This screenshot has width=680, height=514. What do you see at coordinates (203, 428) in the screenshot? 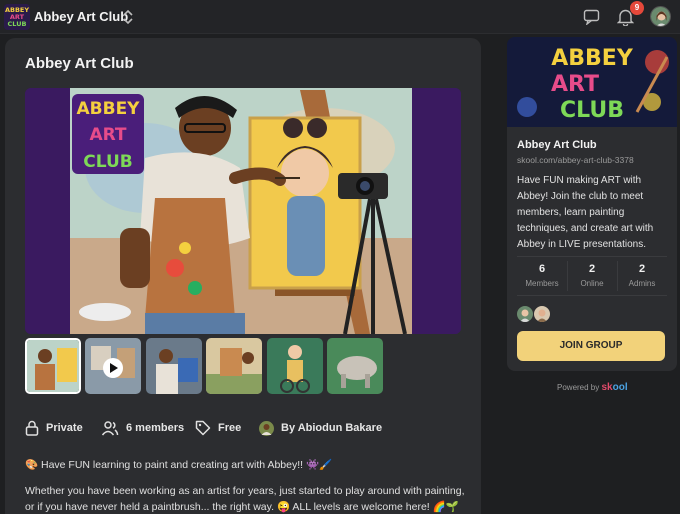
I see `tag-icon` at bounding box center [203, 428].